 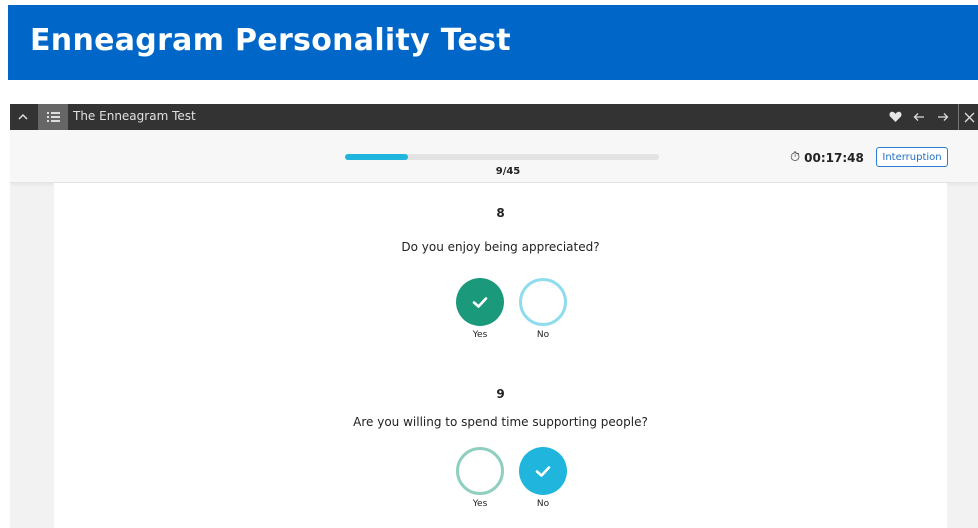 I want to click on close-icon, so click(x=968, y=117).